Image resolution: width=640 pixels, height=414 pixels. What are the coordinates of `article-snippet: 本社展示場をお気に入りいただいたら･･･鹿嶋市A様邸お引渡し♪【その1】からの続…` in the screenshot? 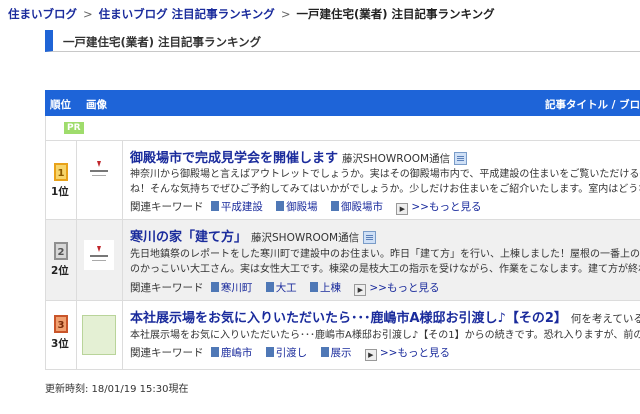 It's located at (385, 335).